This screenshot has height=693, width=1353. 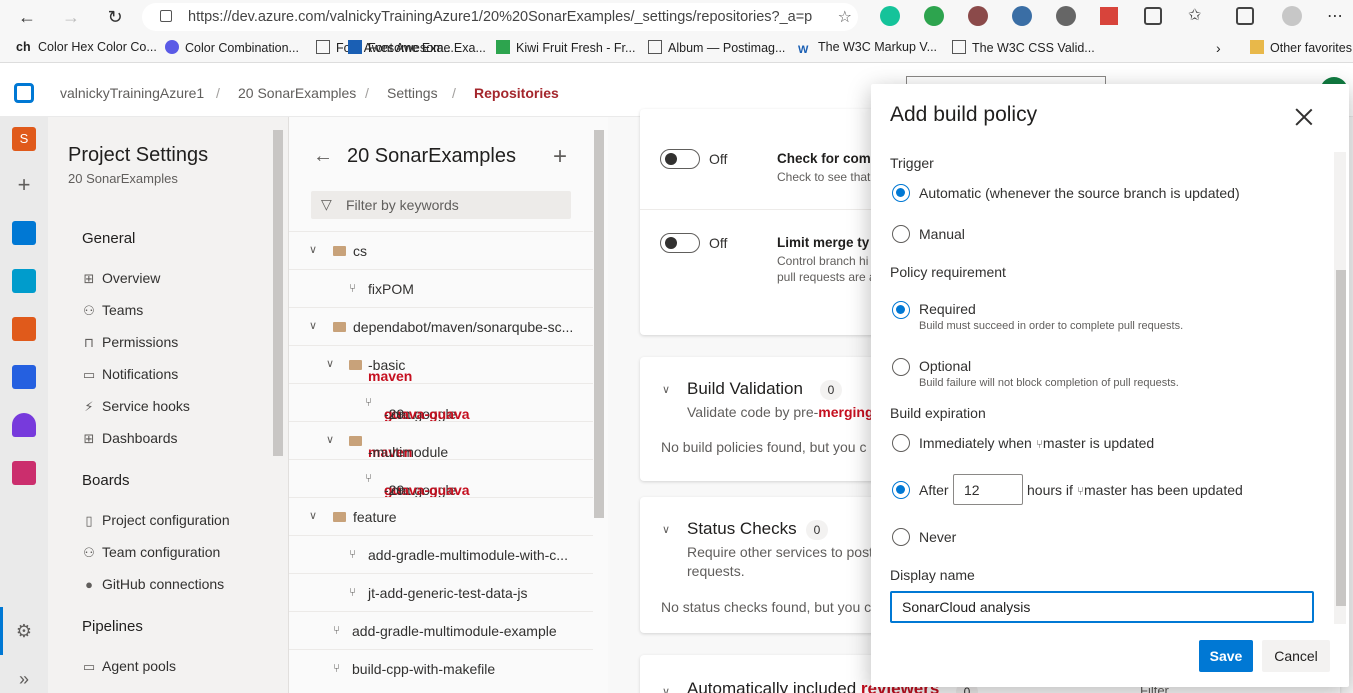 I want to click on profile-avatar, so click(x=1292, y=16).